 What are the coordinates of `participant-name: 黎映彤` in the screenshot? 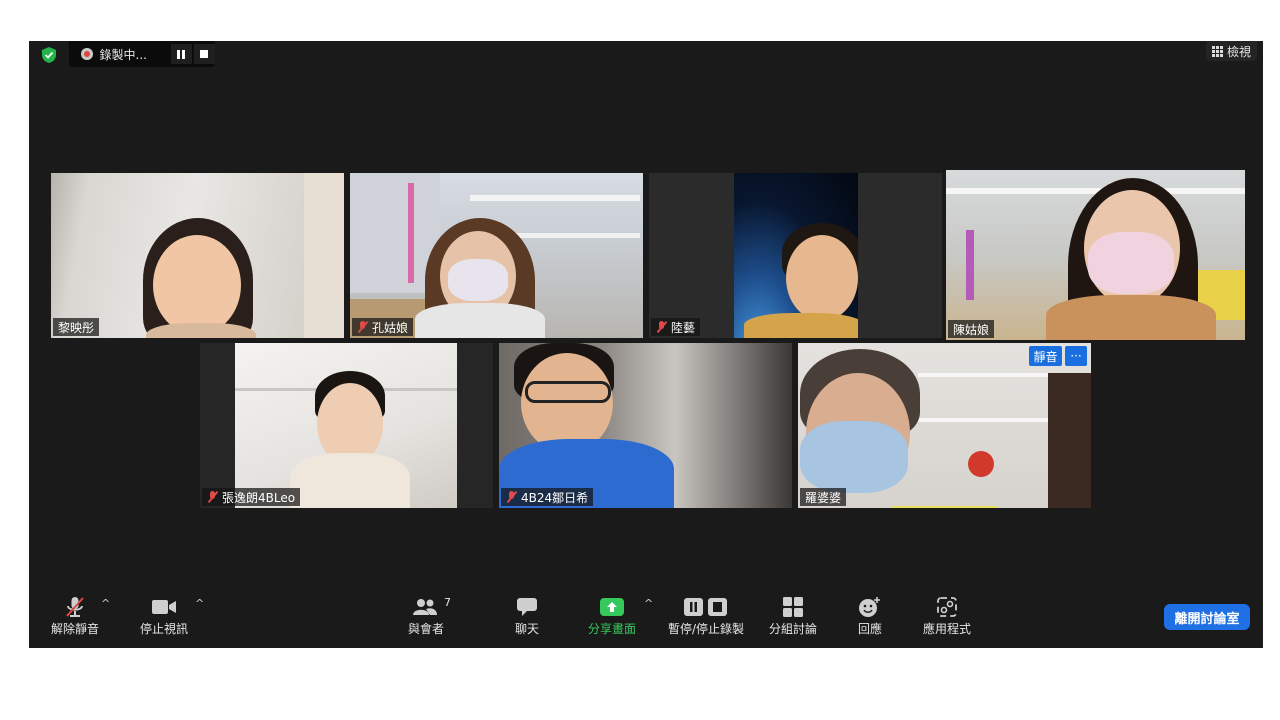 It's located at (76, 327).